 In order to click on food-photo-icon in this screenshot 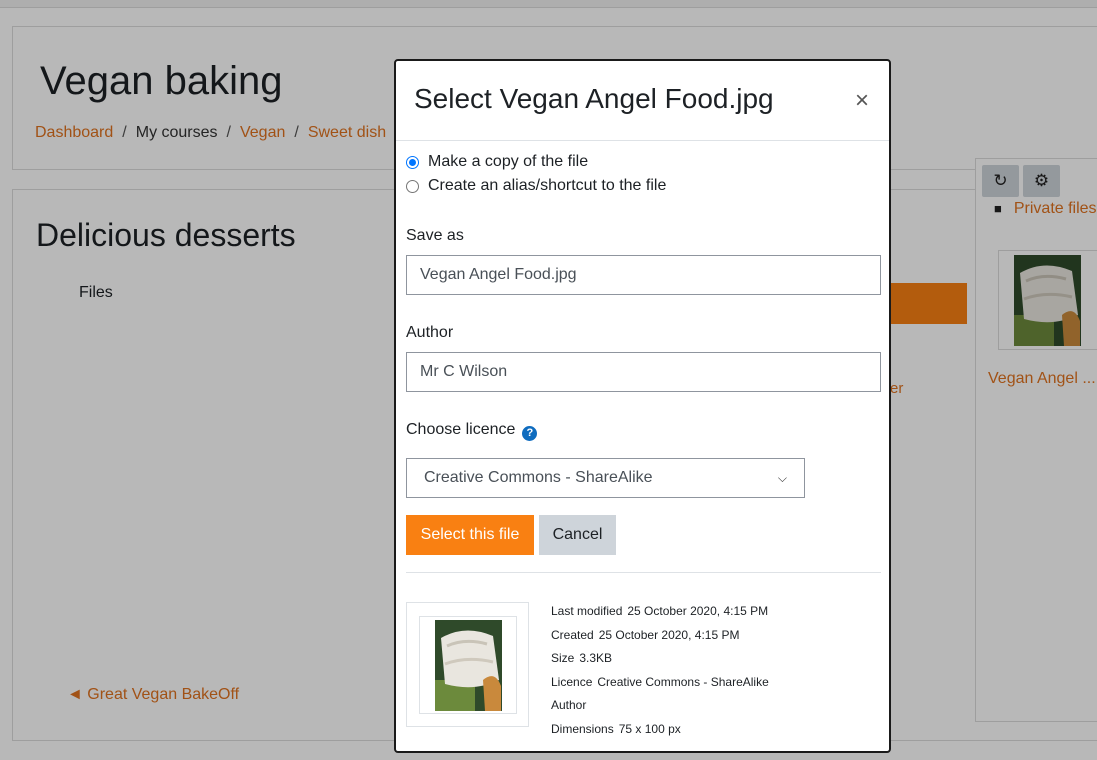, I will do `click(468, 665)`.